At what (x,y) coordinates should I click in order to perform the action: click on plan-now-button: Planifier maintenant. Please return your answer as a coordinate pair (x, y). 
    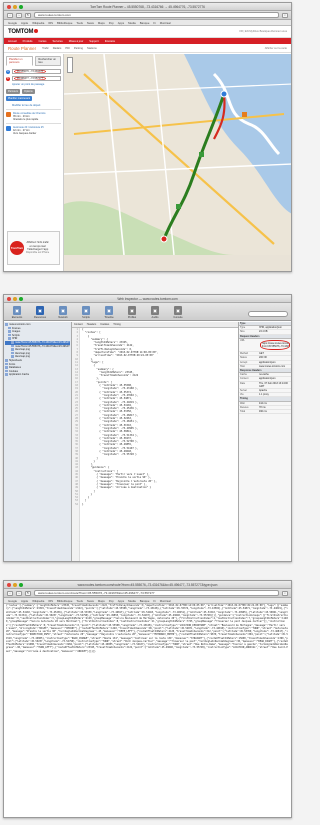
    Looking at the image, I should click on (19, 98).